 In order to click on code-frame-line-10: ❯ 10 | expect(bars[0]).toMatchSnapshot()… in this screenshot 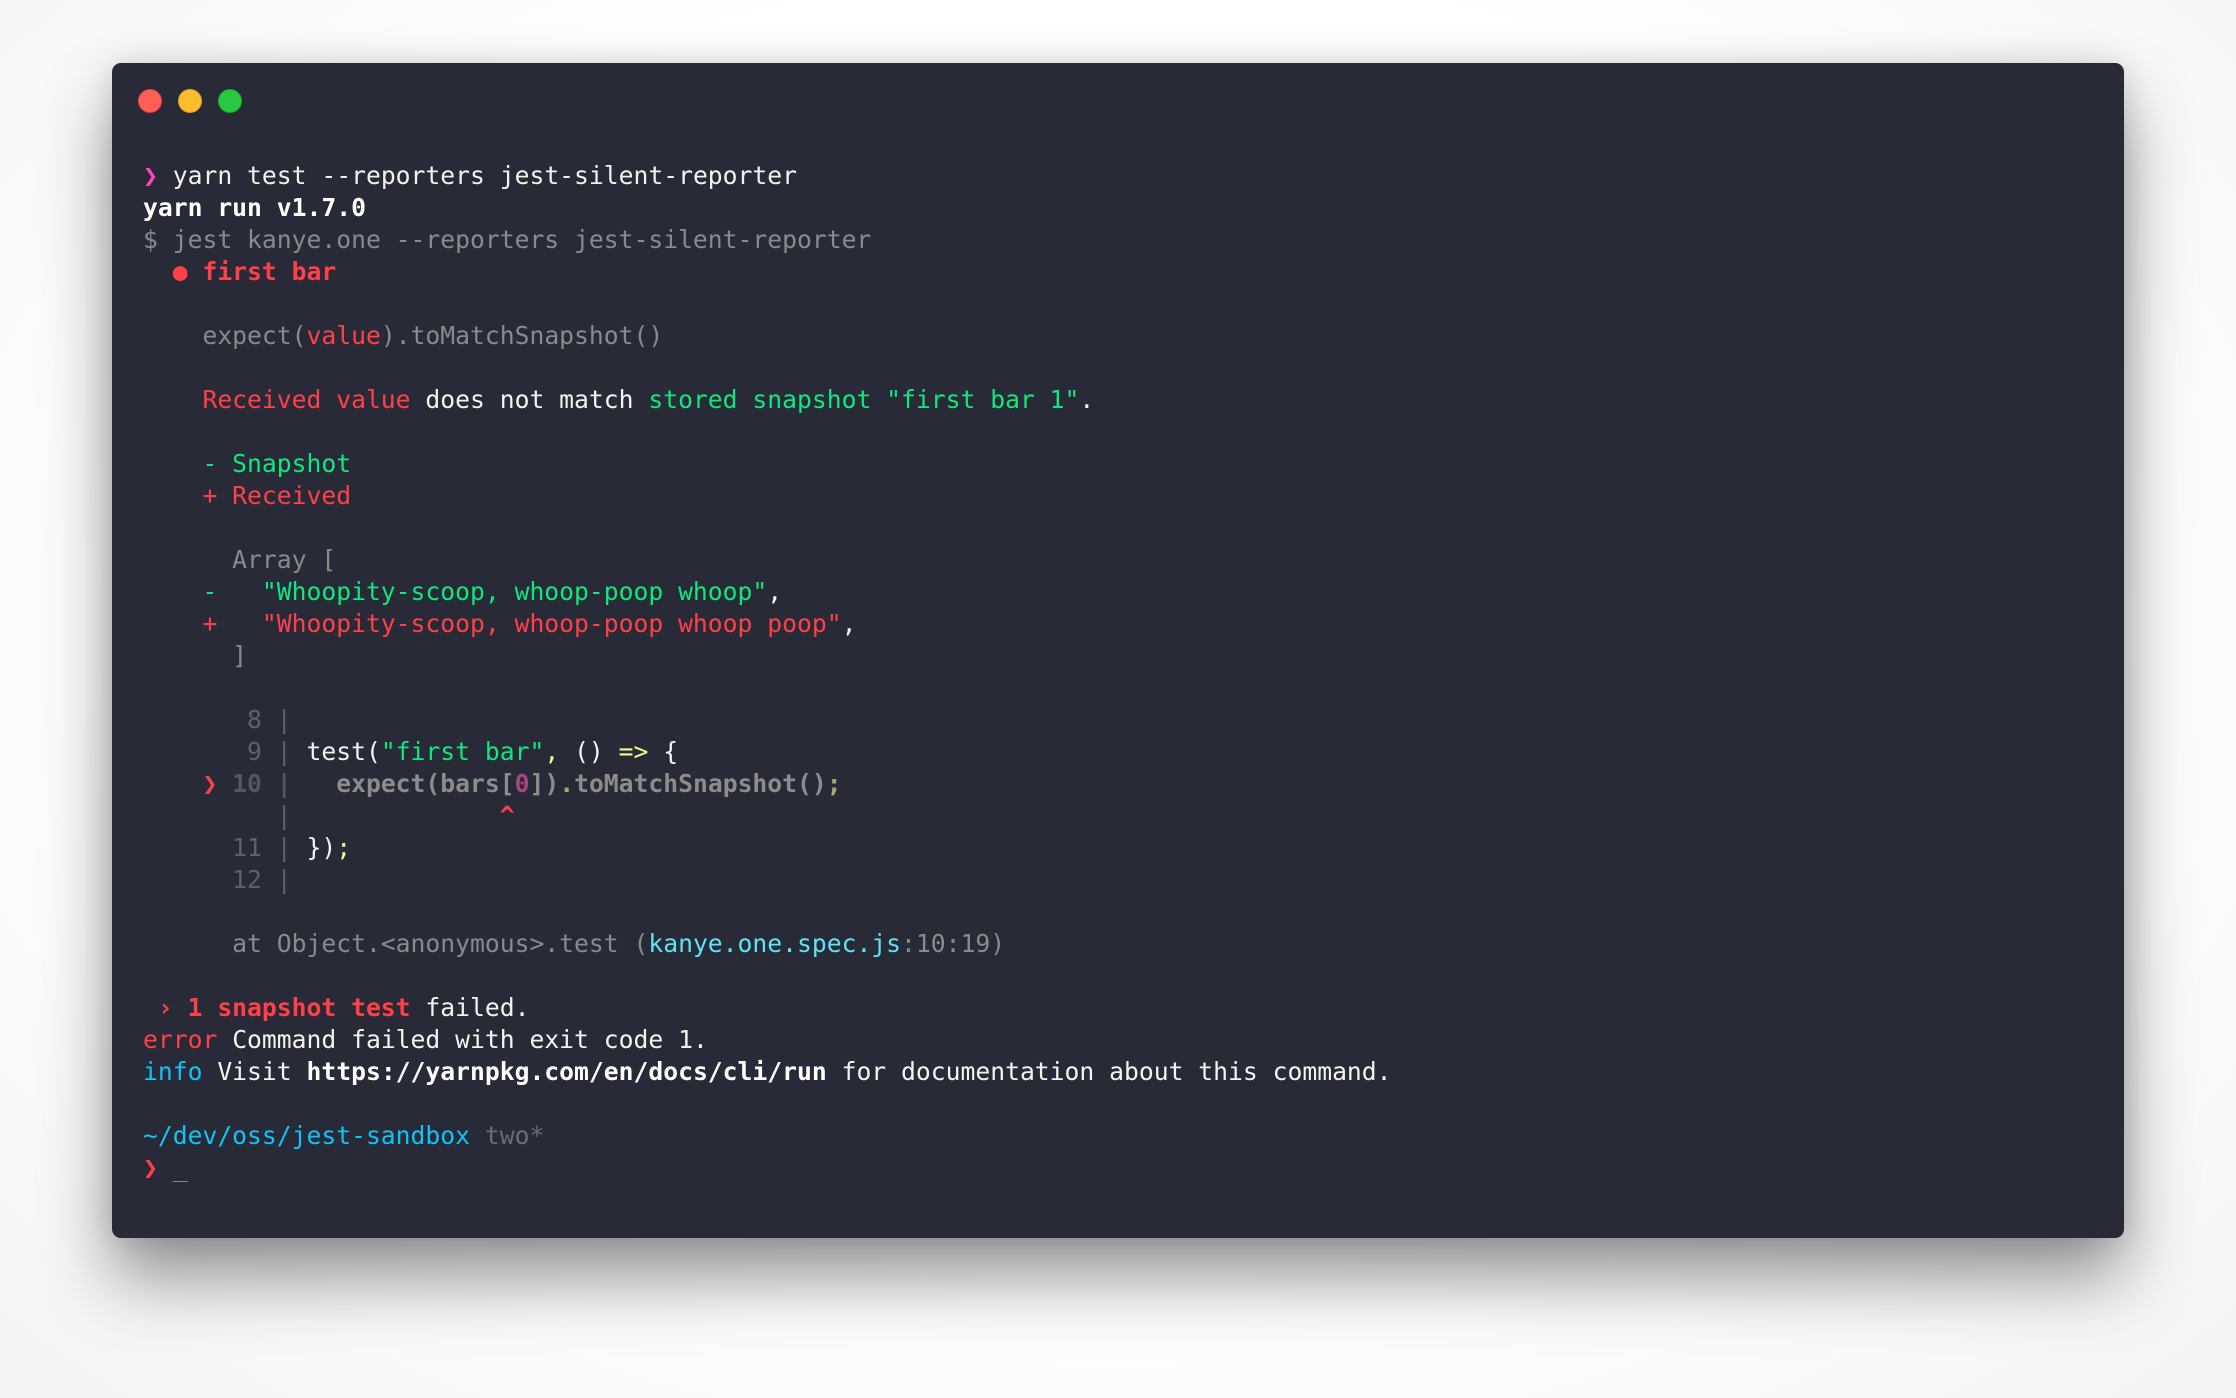, I will do `click(767, 784)`.